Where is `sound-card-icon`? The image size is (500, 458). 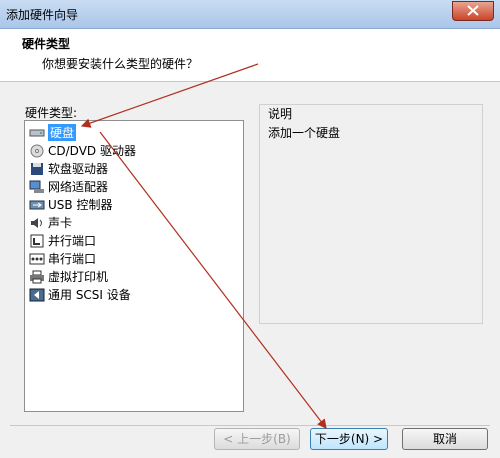
sound-card-icon is located at coordinates (36, 222).